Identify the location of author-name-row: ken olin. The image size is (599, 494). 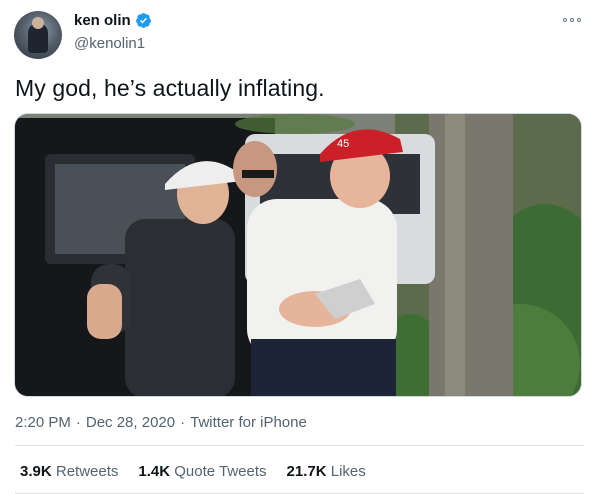
(113, 20).